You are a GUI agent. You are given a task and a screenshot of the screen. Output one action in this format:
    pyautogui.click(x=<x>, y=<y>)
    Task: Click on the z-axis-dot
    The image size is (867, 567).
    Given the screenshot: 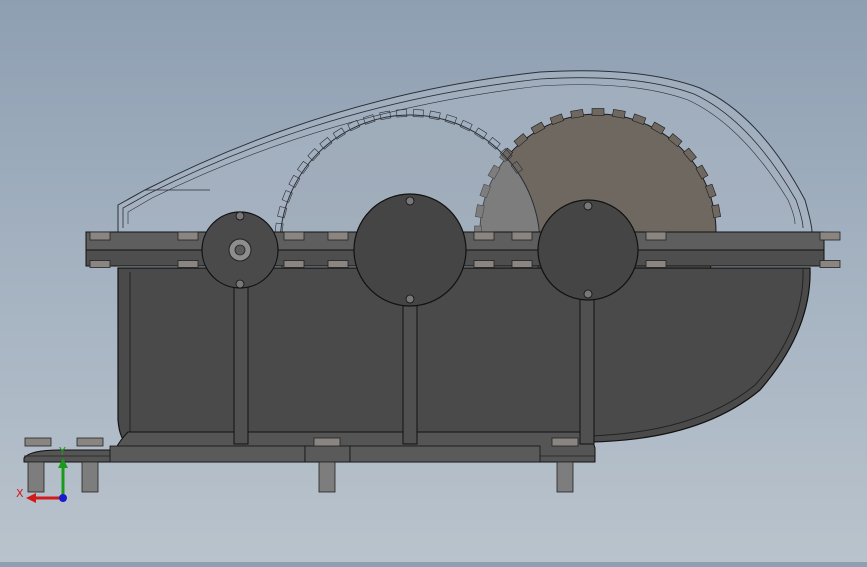 What is the action you would take?
    pyautogui.click(x=63, y=498)
    